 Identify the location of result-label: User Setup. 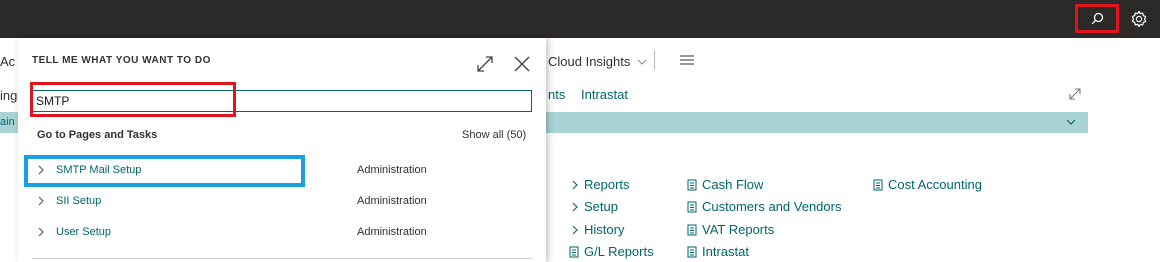
(206, 232).